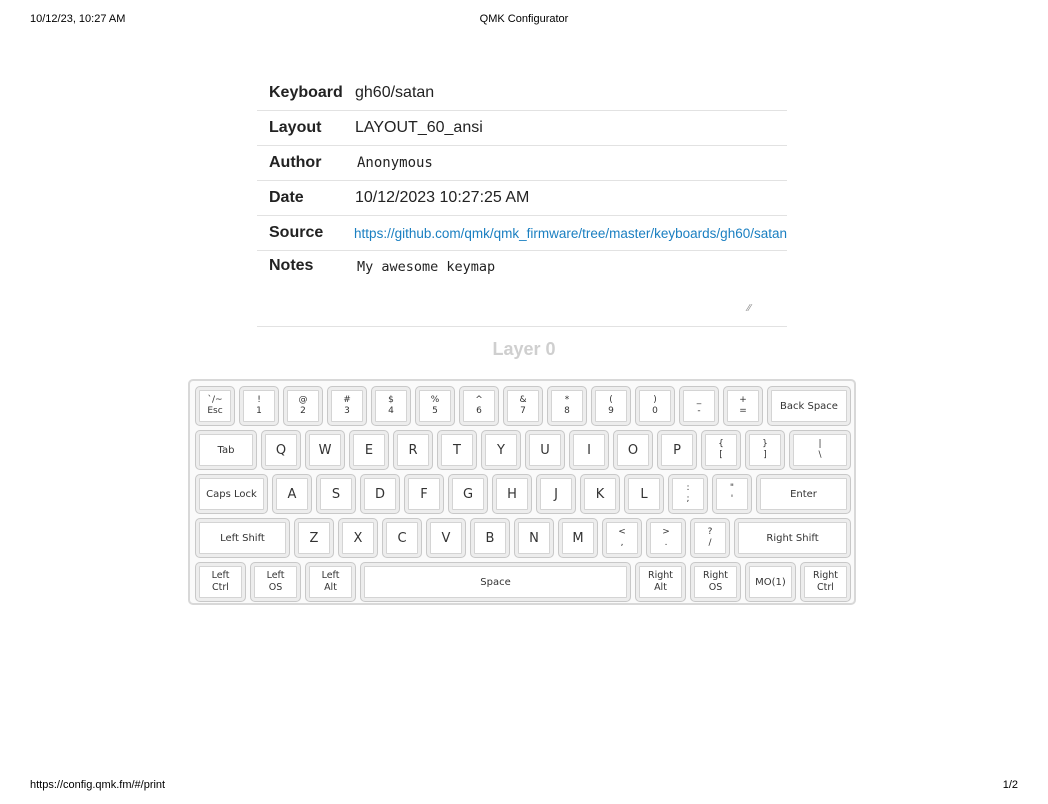 The width and height of the screenshot is (1048, 804). I want to click on key-legend-bottom: ., so click(666, 543).